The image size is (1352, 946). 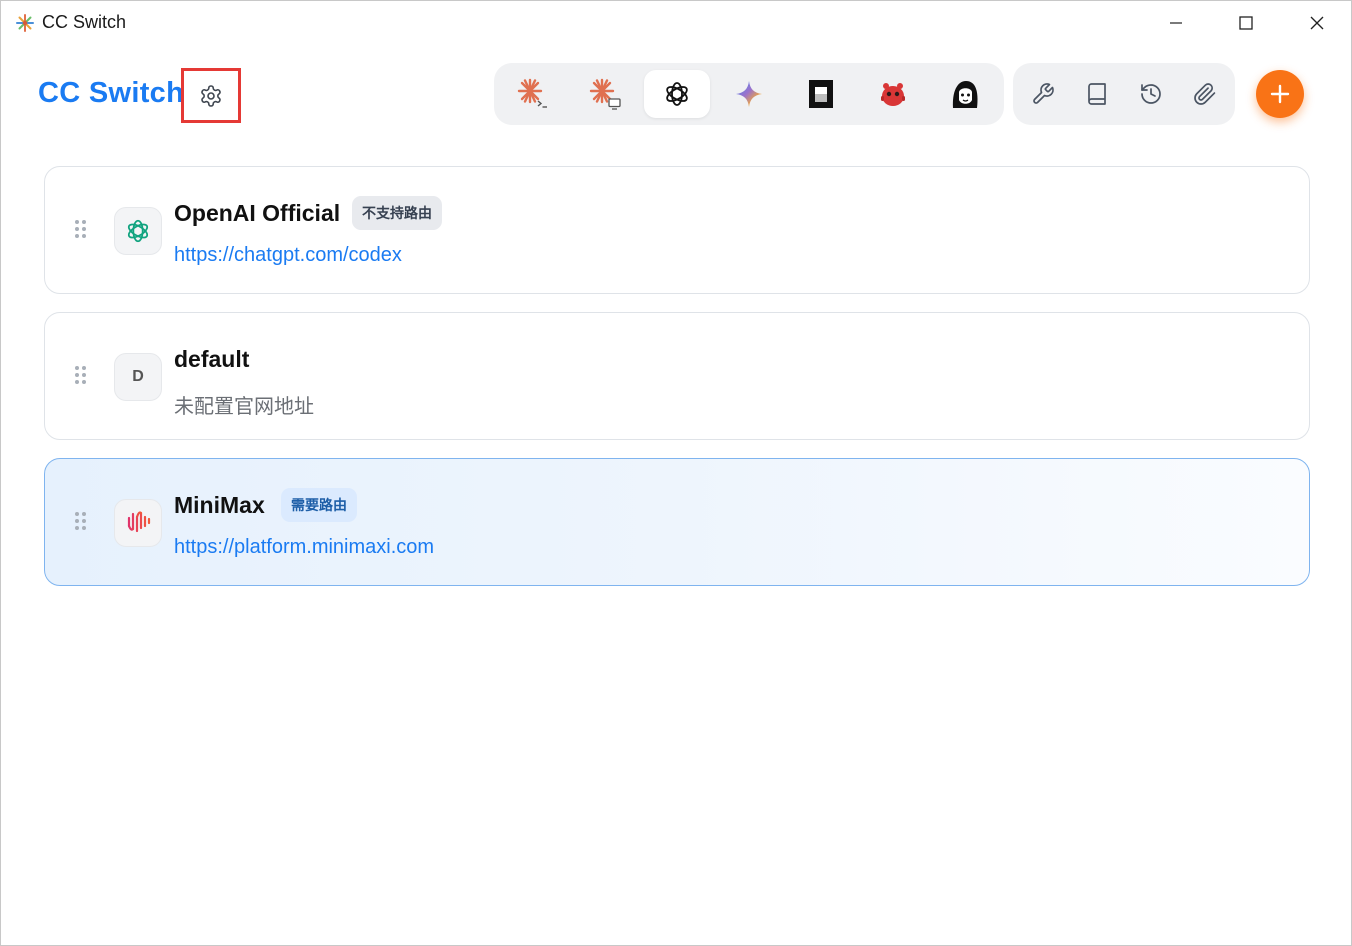 I want to click on gear-icon, so click(x=211, y=96).